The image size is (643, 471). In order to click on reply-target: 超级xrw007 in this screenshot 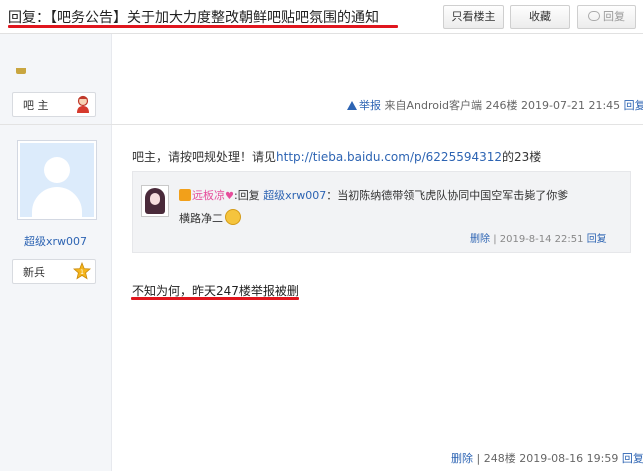, I will do `click(294, 195)`.